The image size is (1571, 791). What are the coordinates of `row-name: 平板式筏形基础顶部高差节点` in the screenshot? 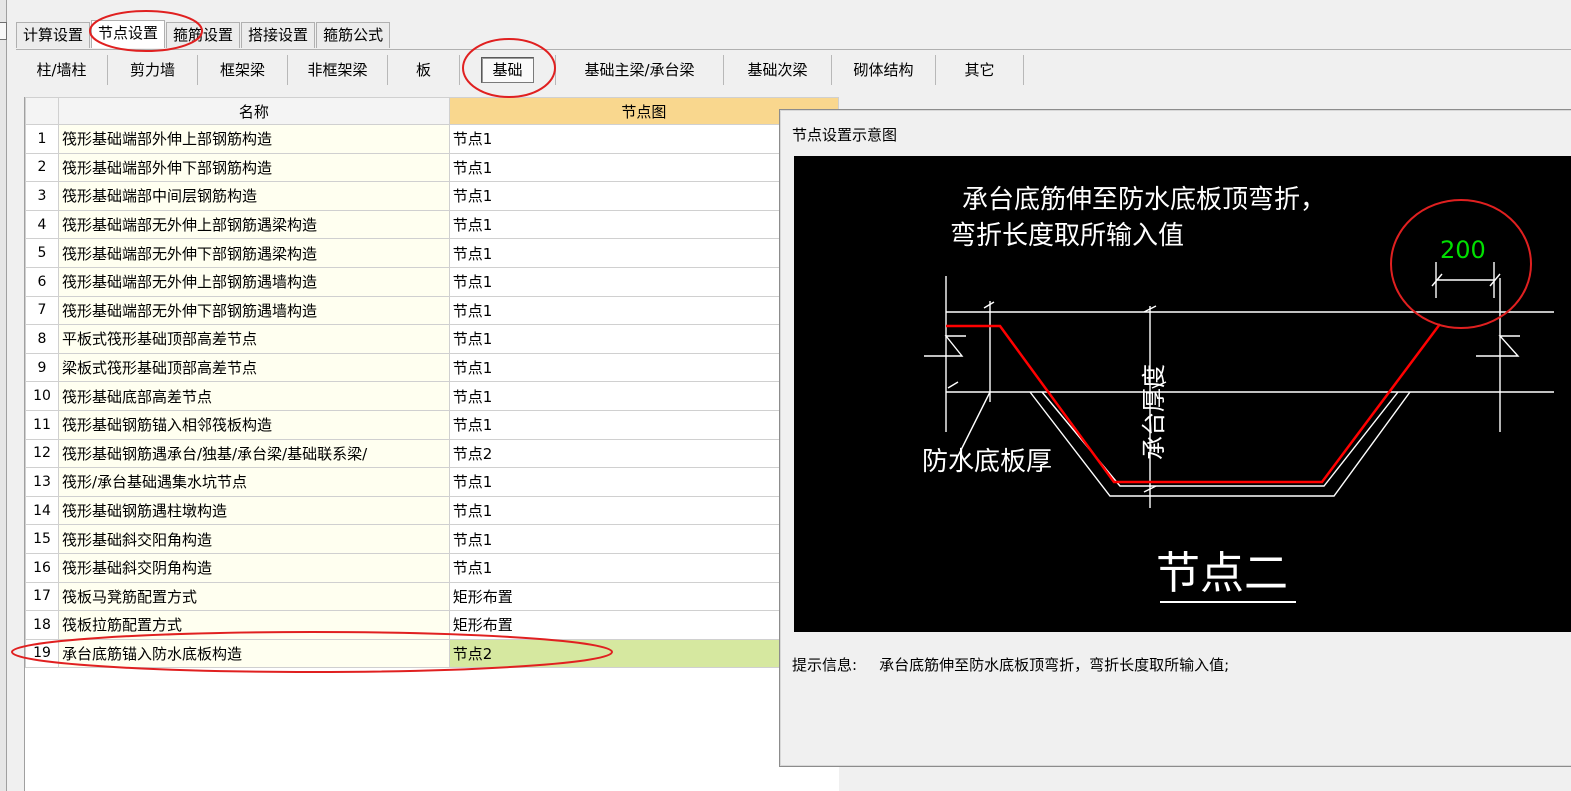 It's located at (253, 339).